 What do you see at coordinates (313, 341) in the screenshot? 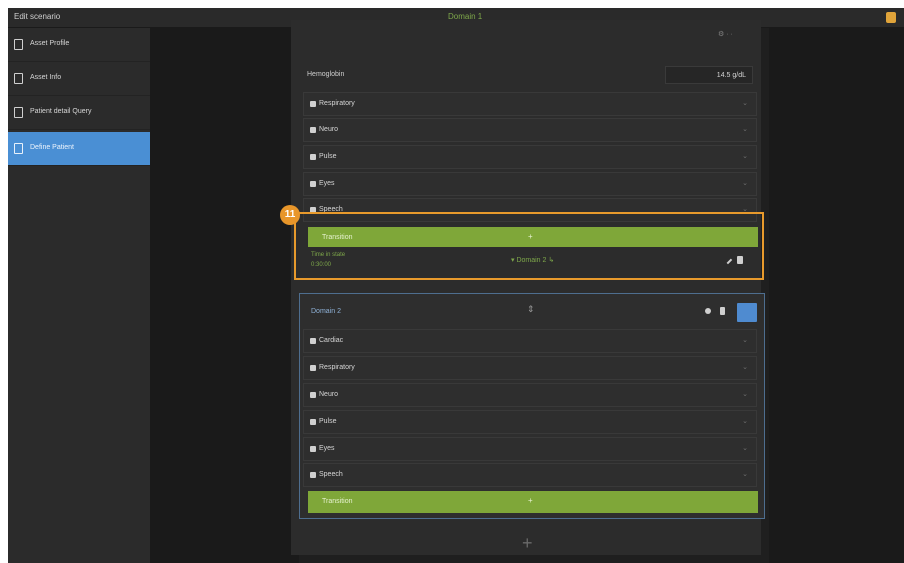
I see `heart-icon` at bounding box center [313, 341].